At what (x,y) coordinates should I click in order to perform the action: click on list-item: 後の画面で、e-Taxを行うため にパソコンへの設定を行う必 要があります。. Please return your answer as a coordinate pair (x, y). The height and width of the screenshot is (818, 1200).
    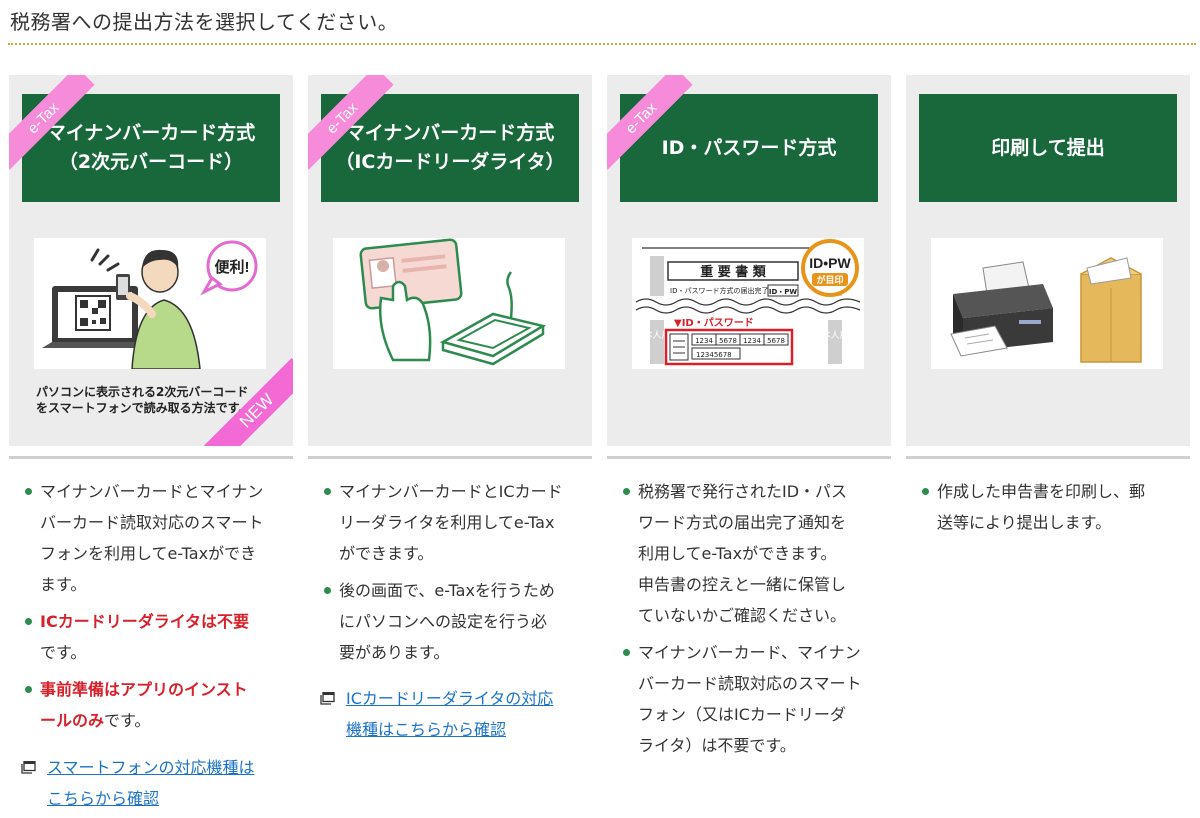
    Looking at the image, I should click on (456, 621).